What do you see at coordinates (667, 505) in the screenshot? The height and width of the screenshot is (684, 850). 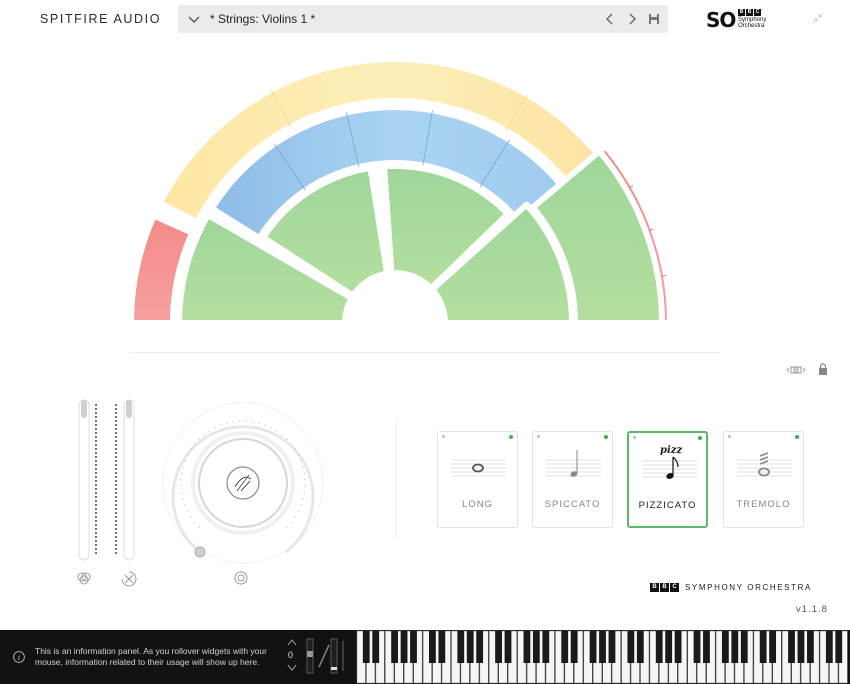 I see `articulation-label: PIZZICATO` at bounding box center [667, 505].